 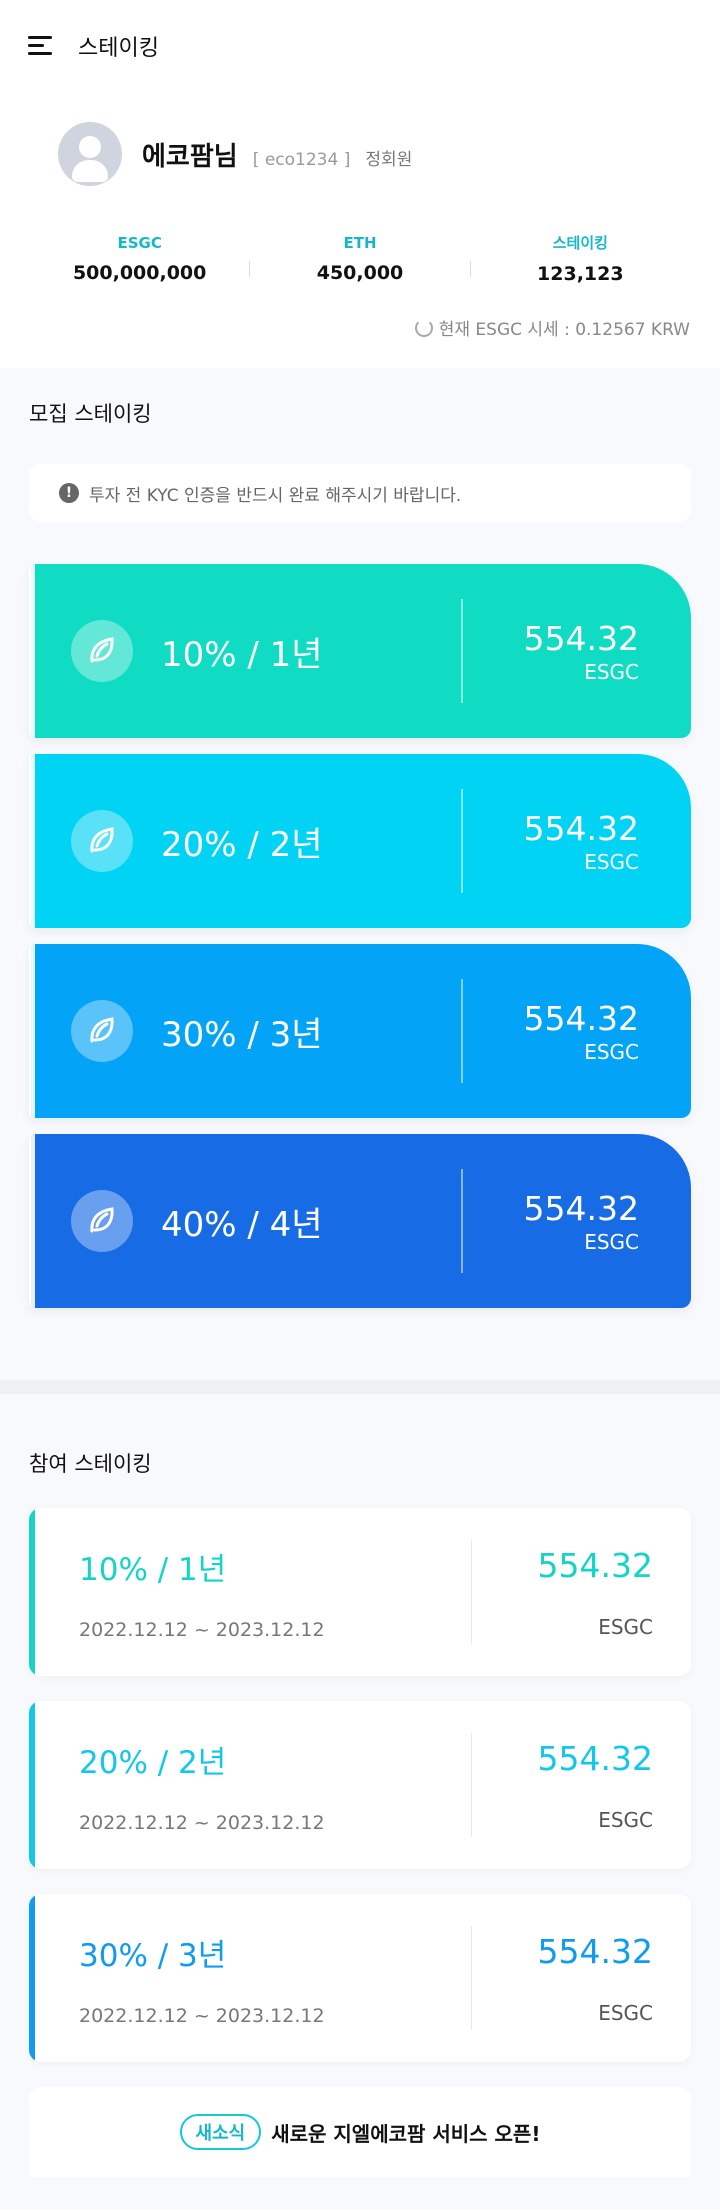 What do you see at coordinates (360, 1387) in the screenshot?
I see `section-separator` at bounding box center [360, 1387].